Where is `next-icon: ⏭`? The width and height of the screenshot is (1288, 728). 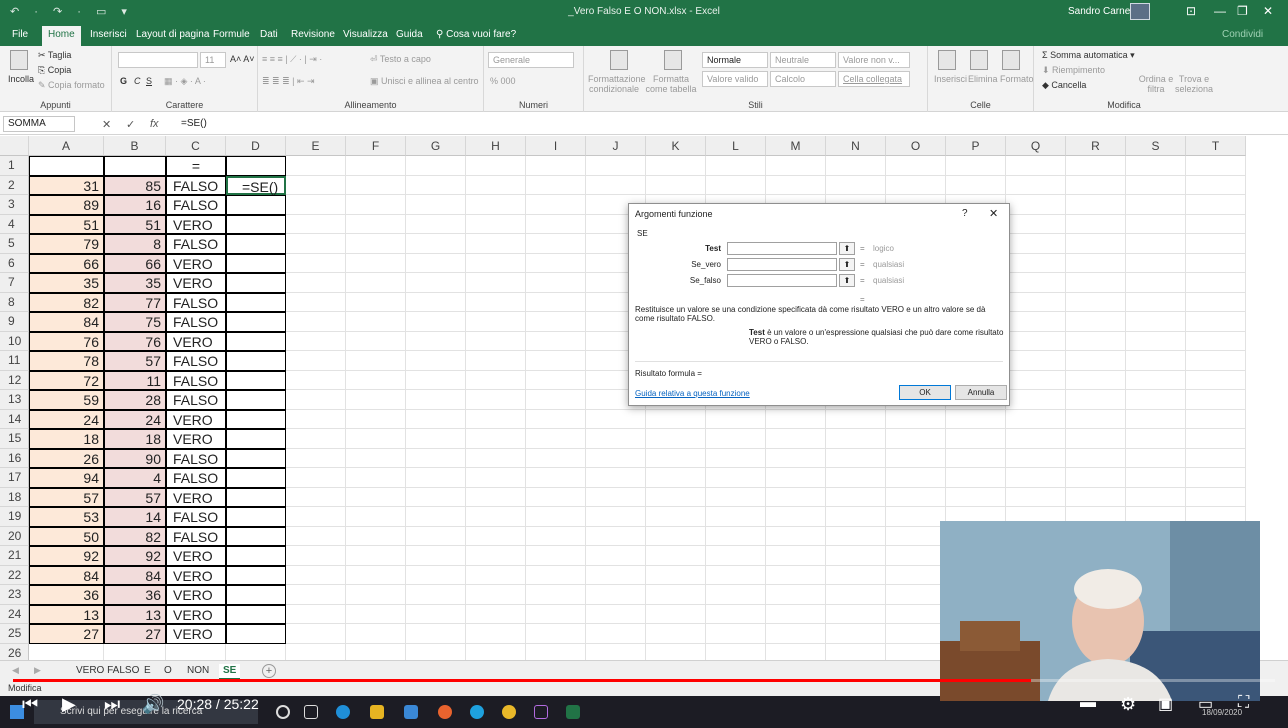
next-icon: ⏭ is located at coordinates (112, 704).